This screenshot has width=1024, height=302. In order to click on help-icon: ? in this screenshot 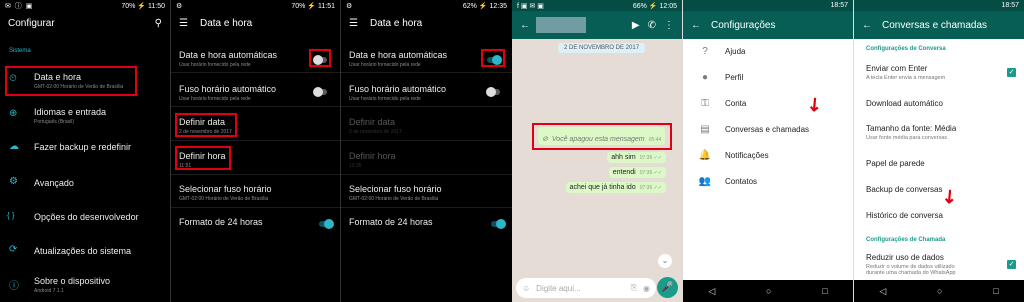, I will do `click(705, 51)`.